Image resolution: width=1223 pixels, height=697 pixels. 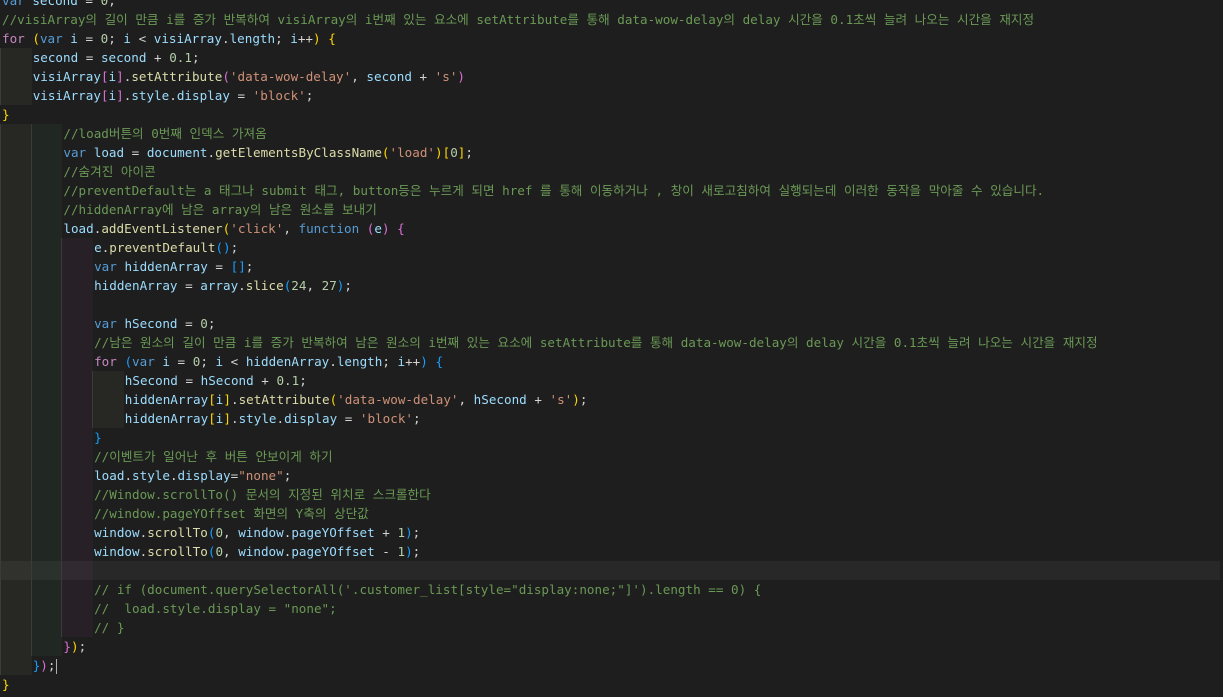 I want to click on code-line: hiddenArray = array.slice(24, 27);, so click(x=611, y=285).